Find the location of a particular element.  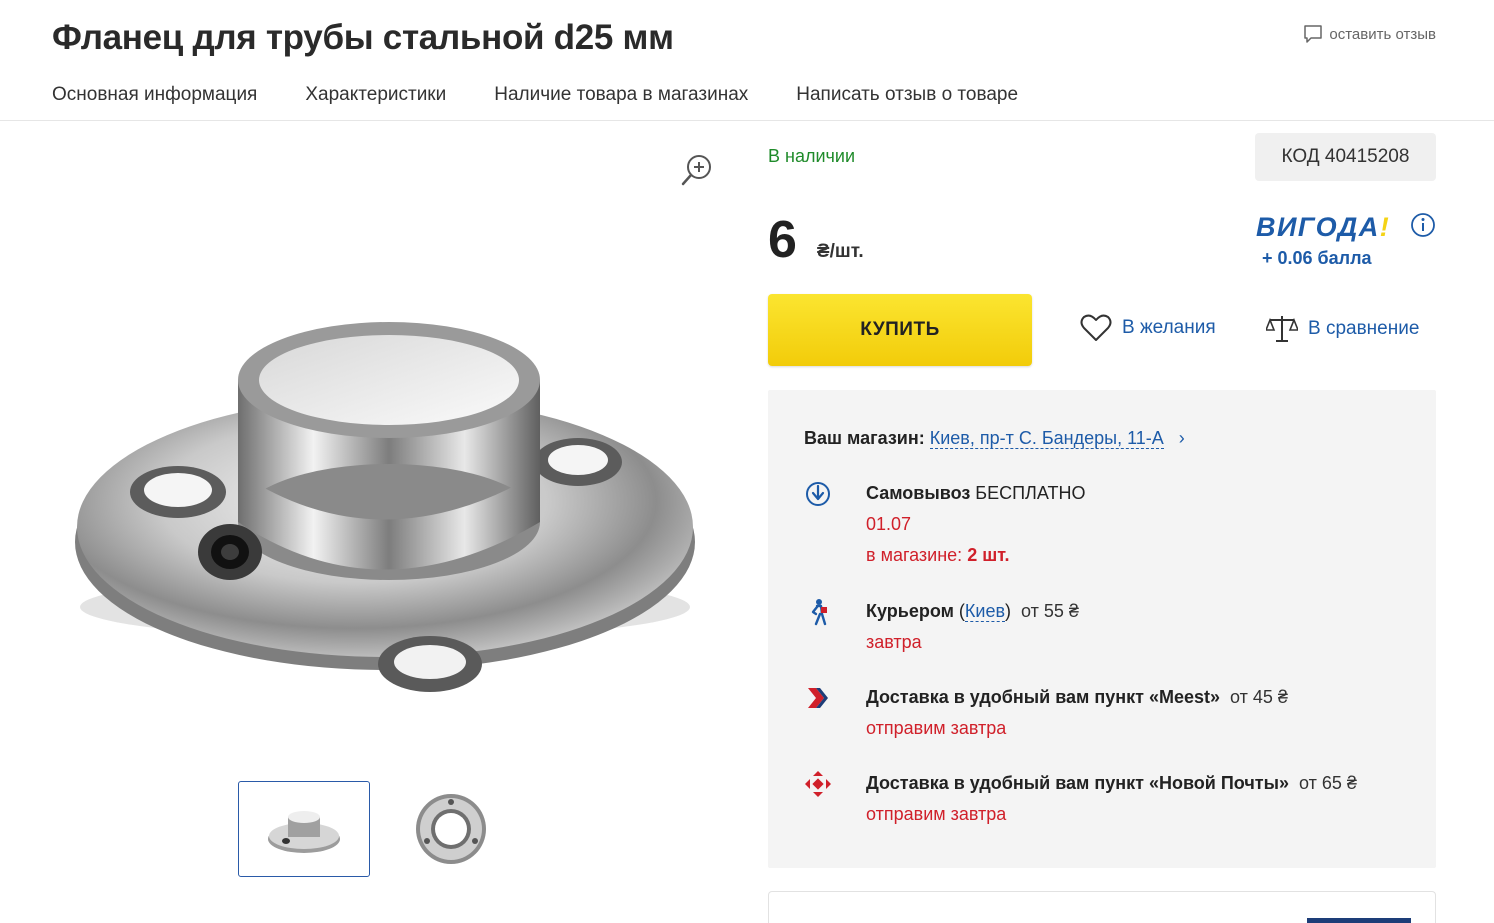

comment-icon is located at coordinates (1313, 34).